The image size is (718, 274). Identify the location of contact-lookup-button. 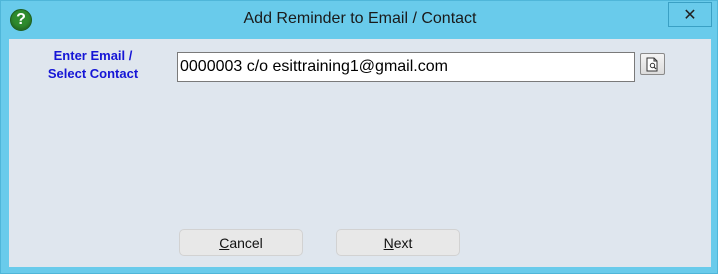
(652, 64).